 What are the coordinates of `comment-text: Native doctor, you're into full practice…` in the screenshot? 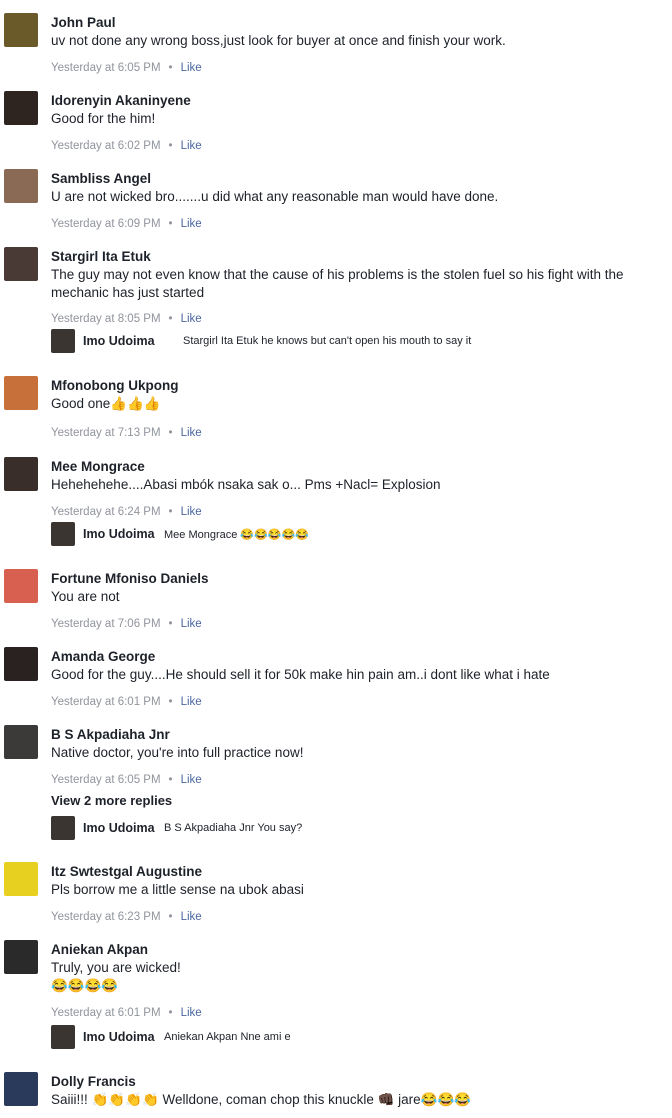 It's located at (177, 752).